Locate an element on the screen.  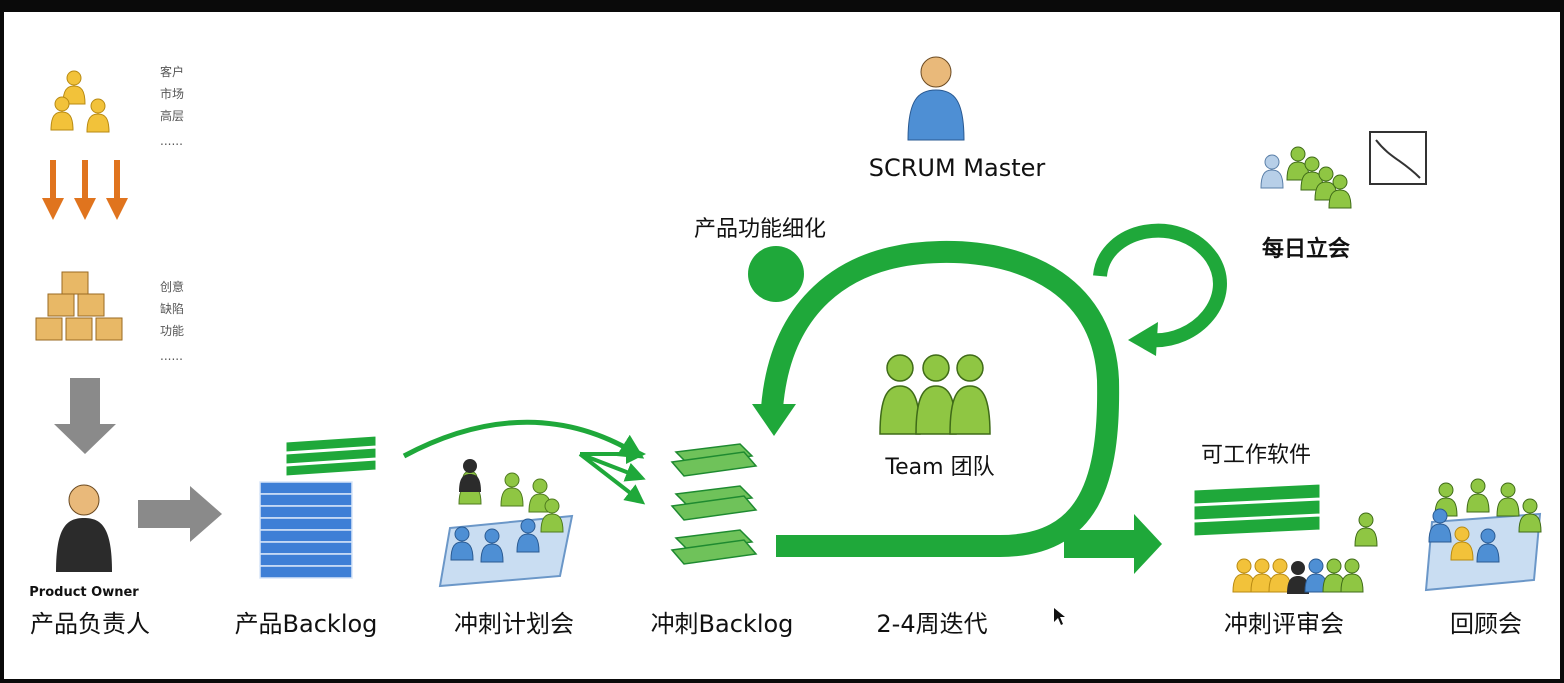
iteration-label: 2-4周迭代 is located at coordinates (931, 624).